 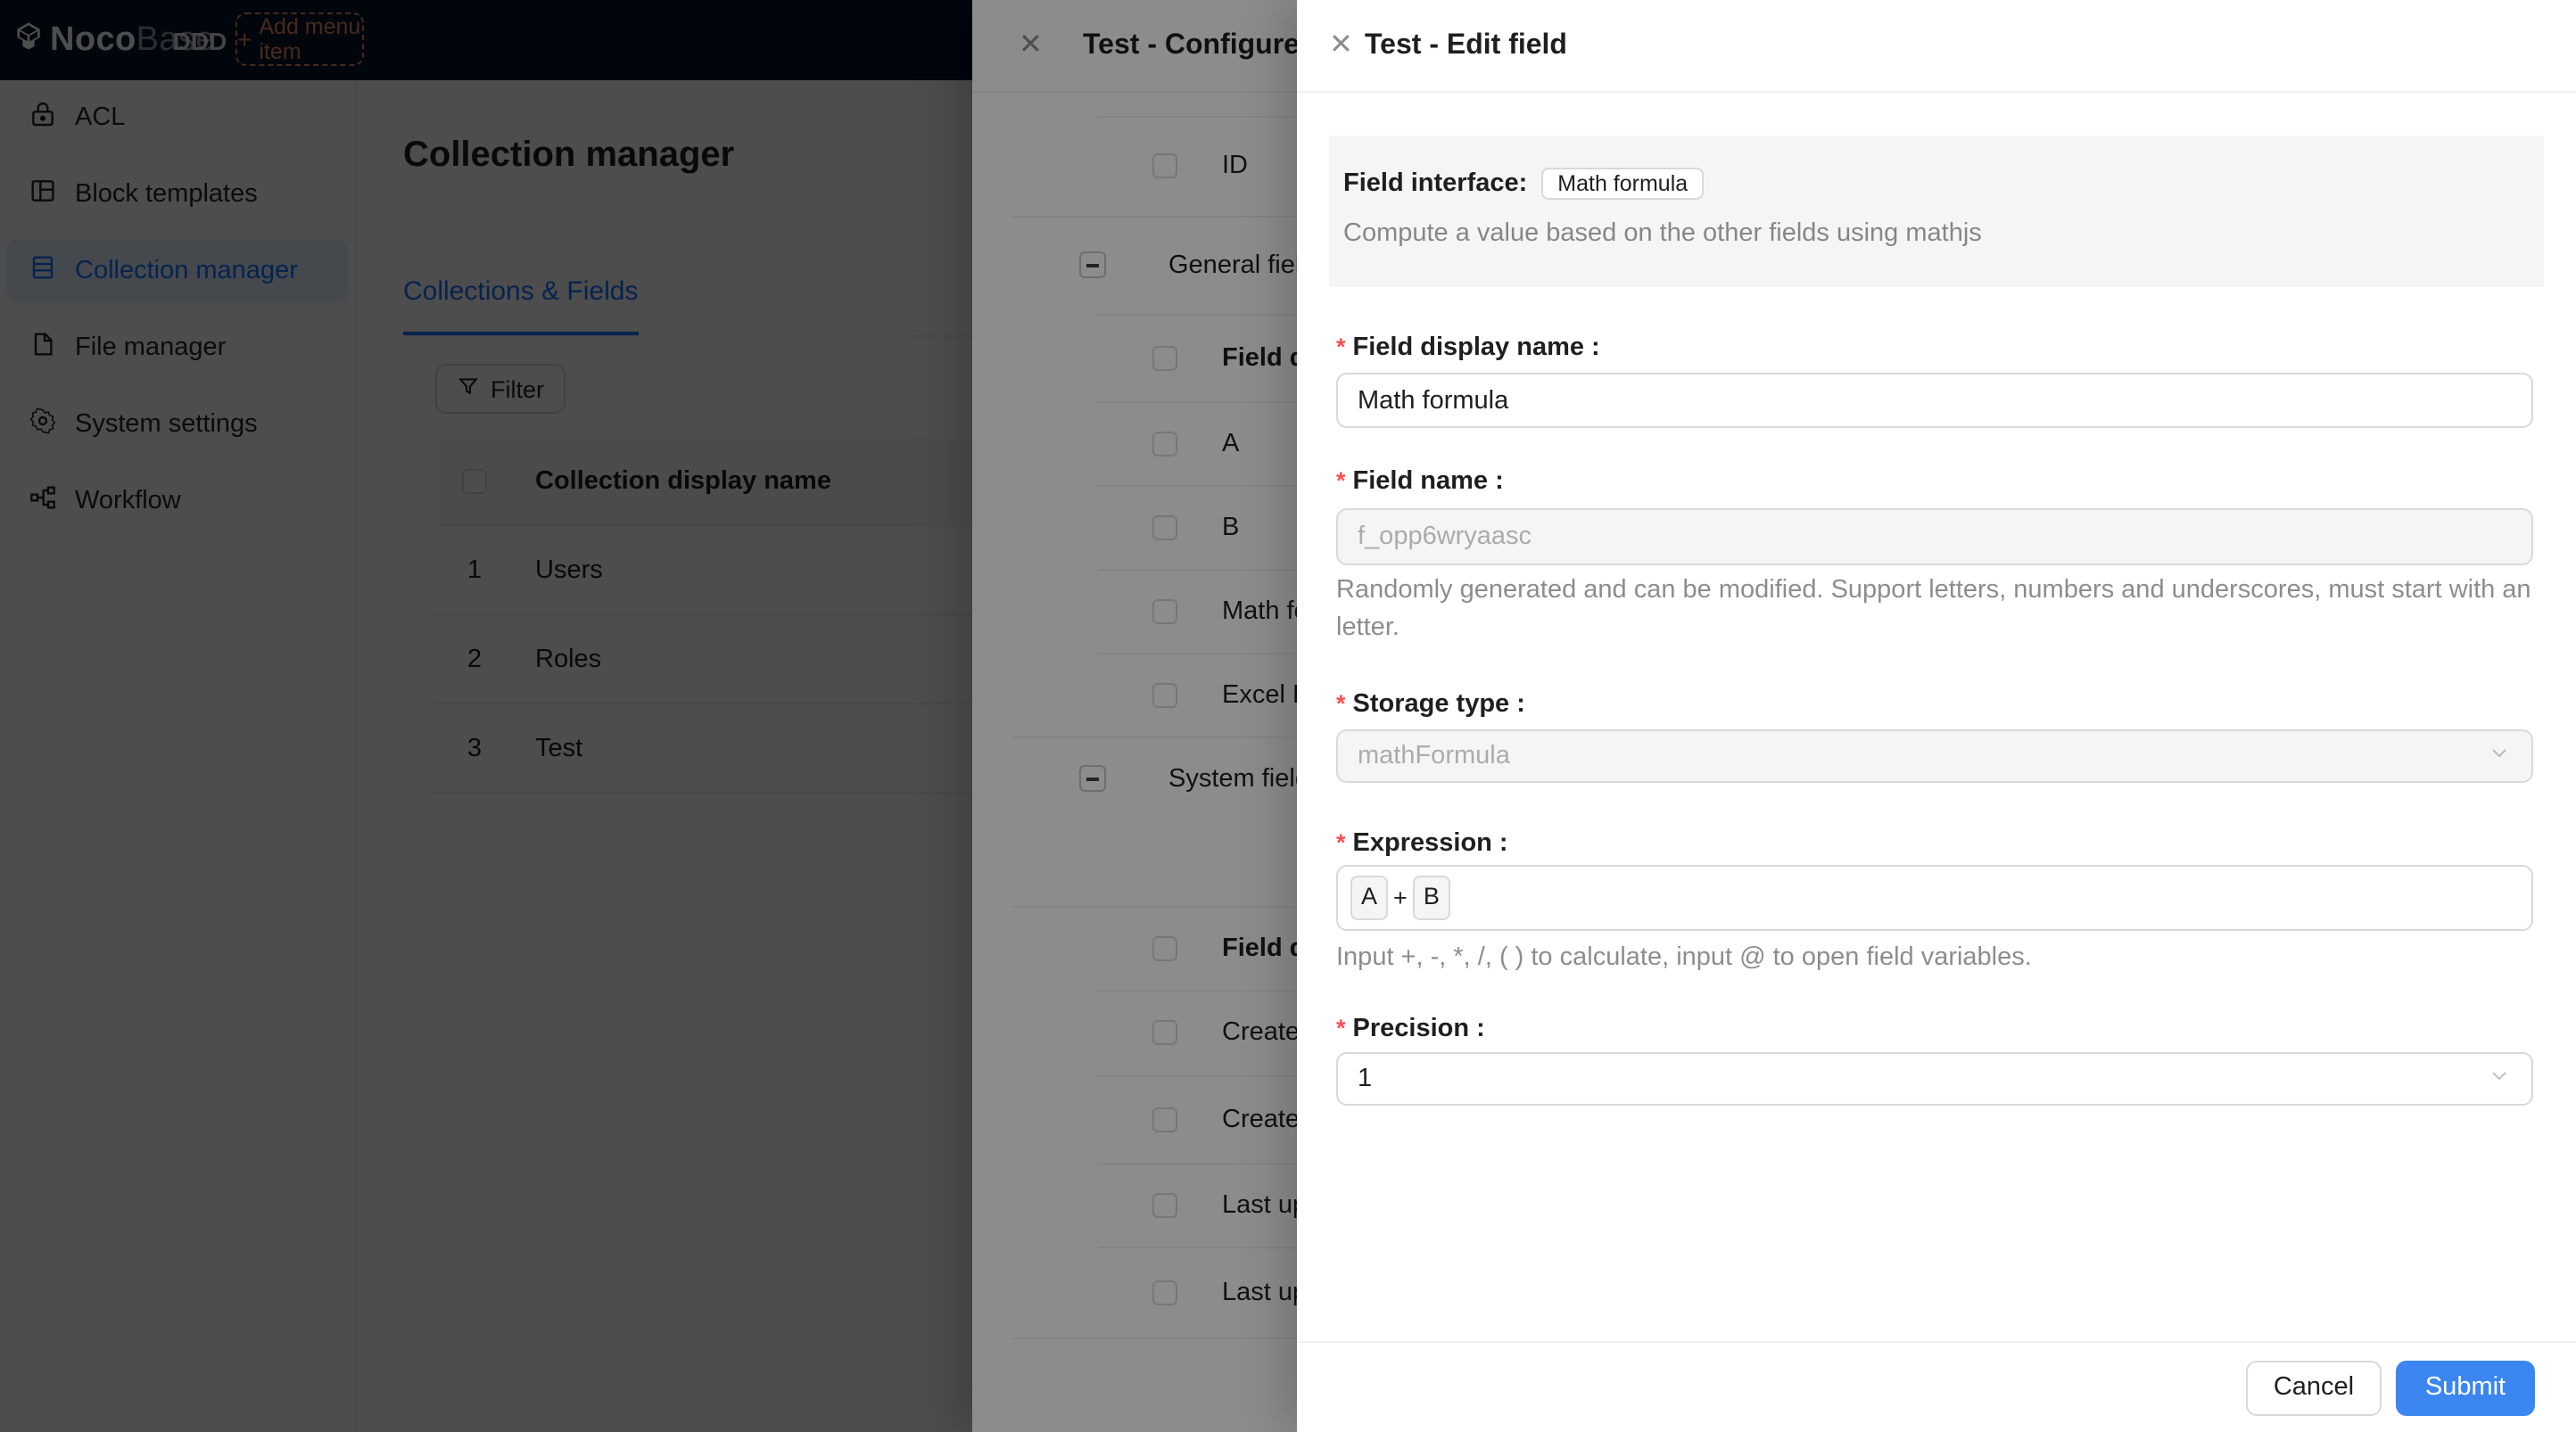 I want to click on cancel-button: Cancel, so click(x=2314, y=1387).